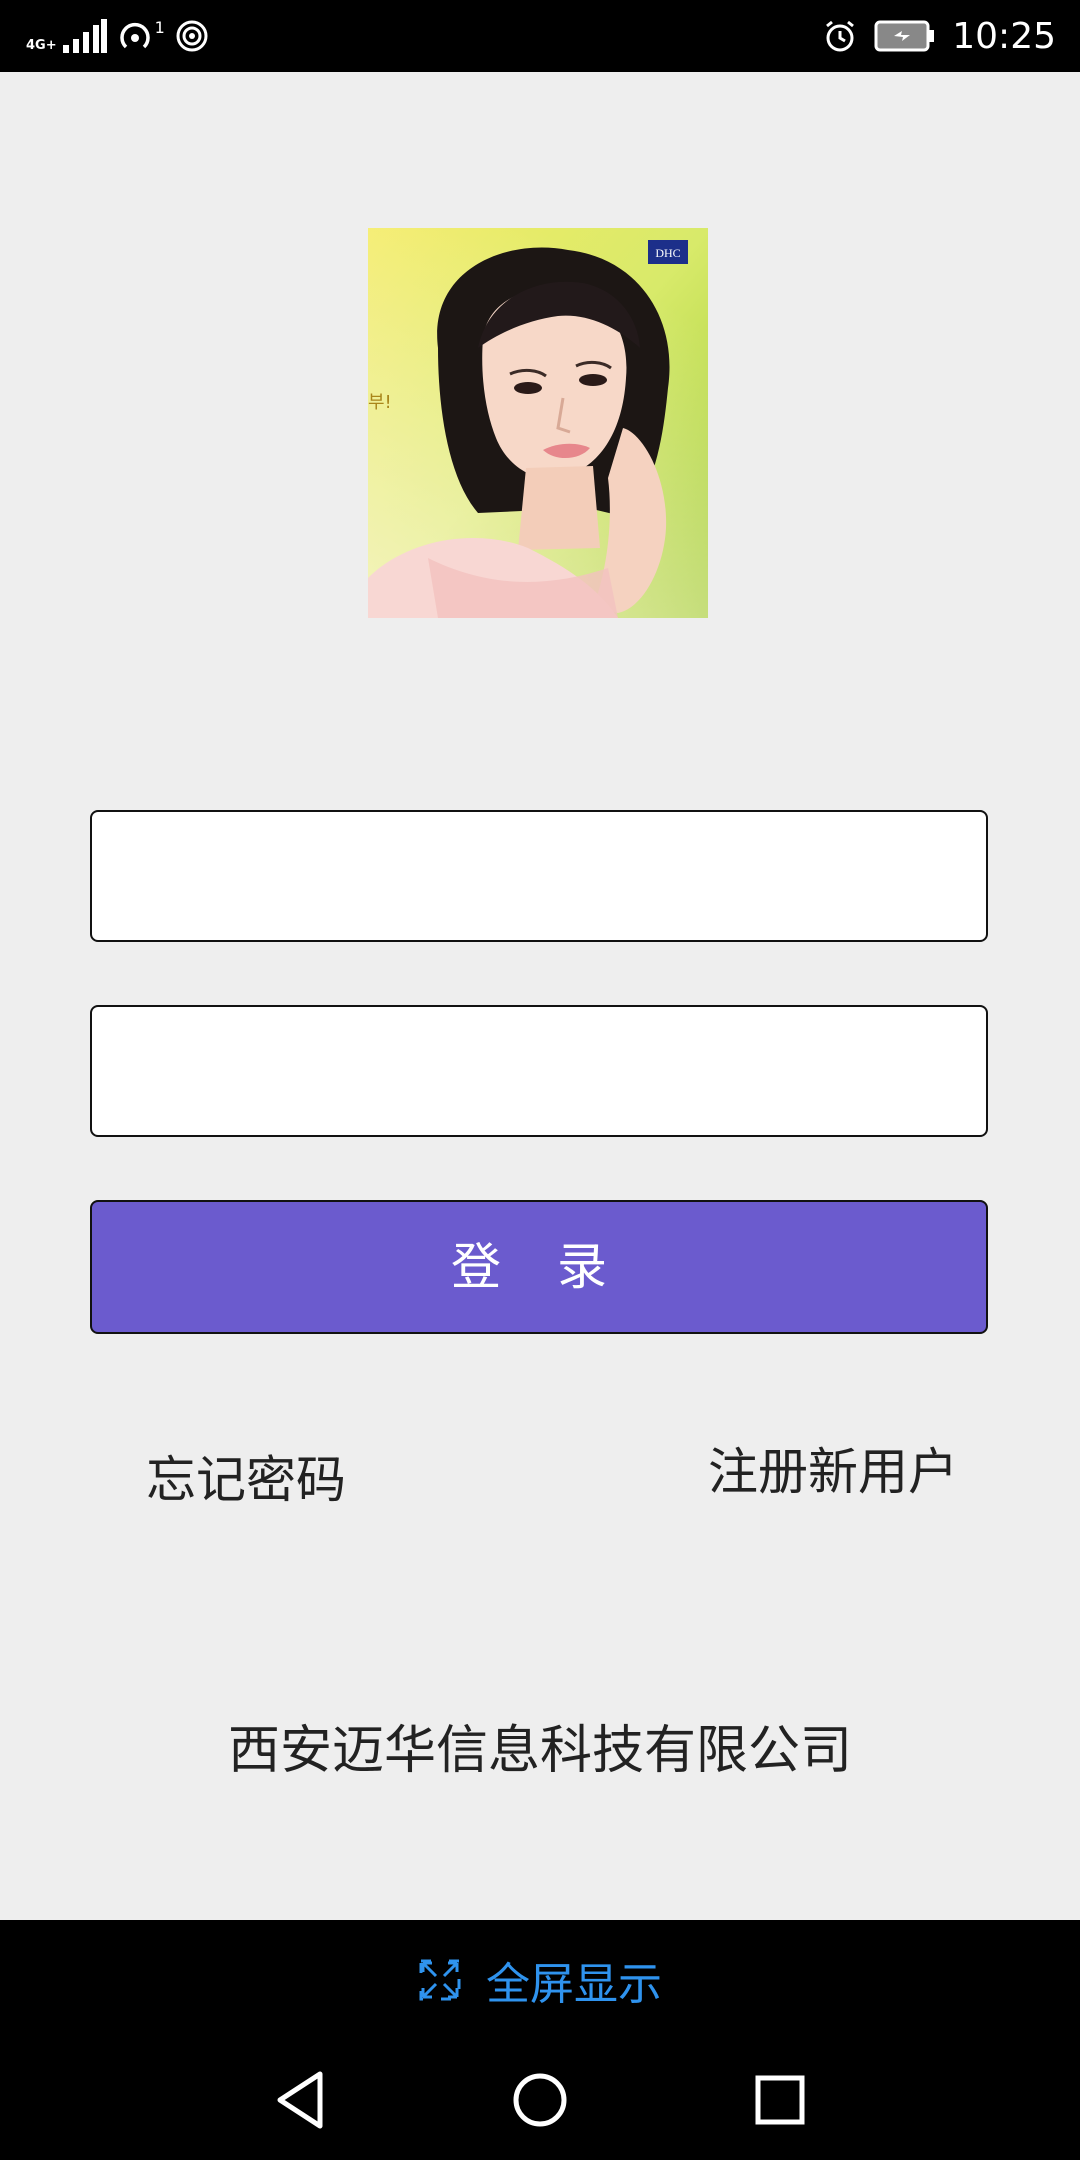 This screenshot has height=2160, width=1080. I want to click on fullscreen-label: 全屏显示, so click(574, 1980).